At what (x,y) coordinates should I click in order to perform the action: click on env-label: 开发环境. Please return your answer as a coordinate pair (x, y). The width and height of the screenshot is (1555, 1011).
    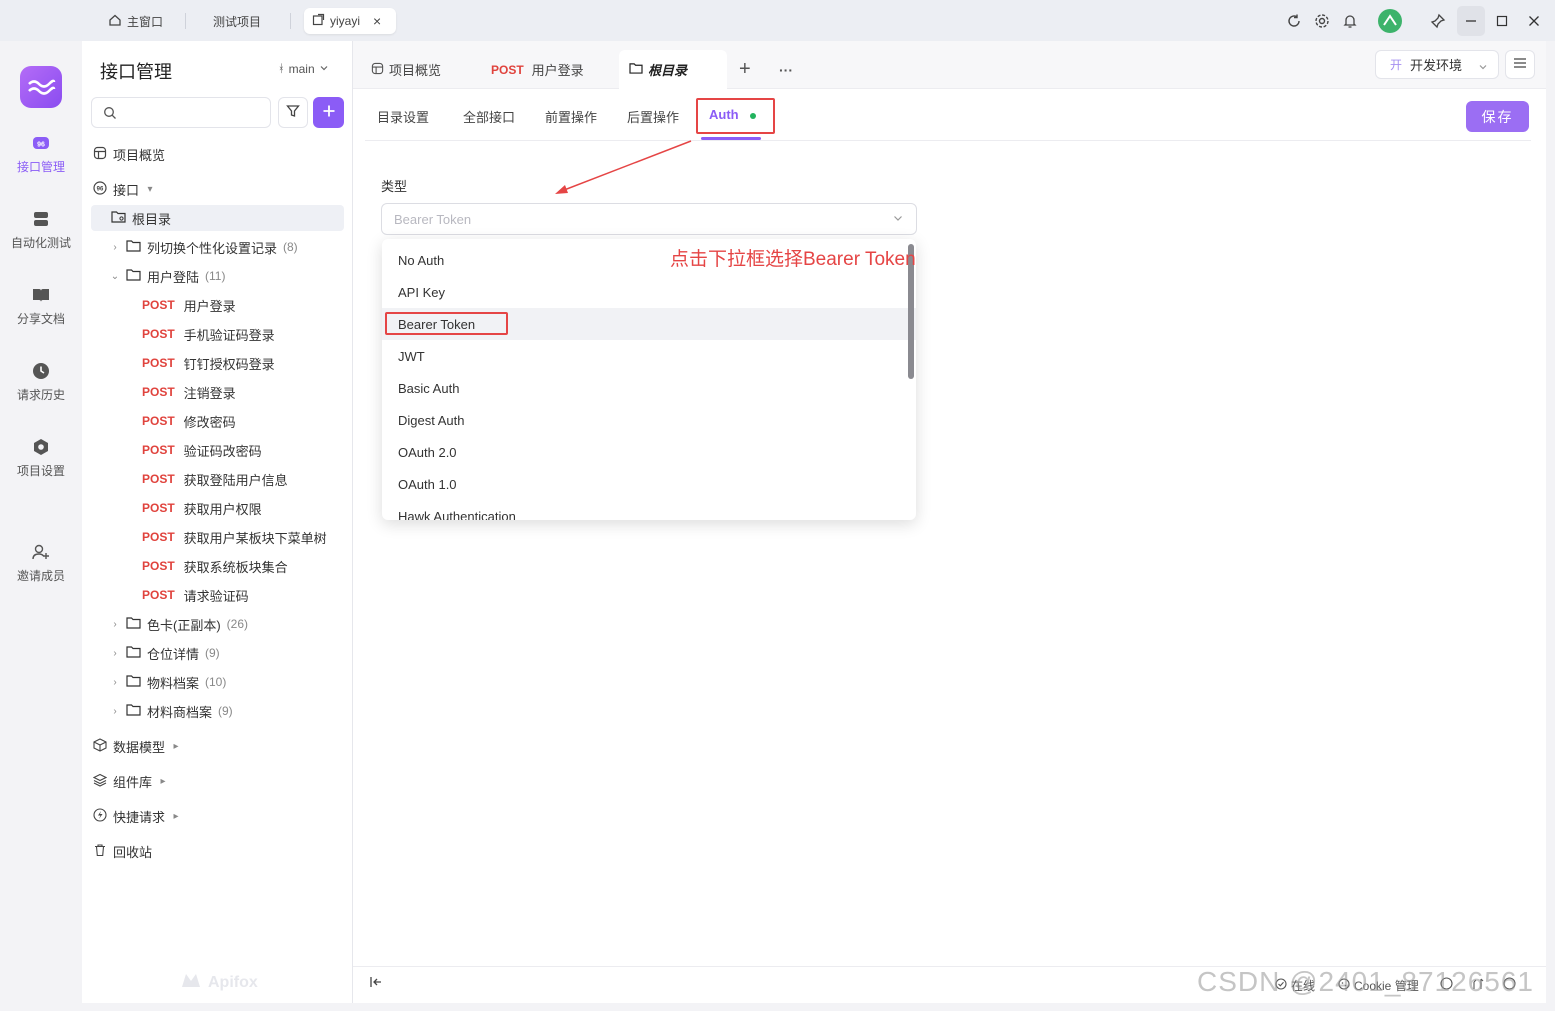
    Looking at the image, I should click on (1436, 65).